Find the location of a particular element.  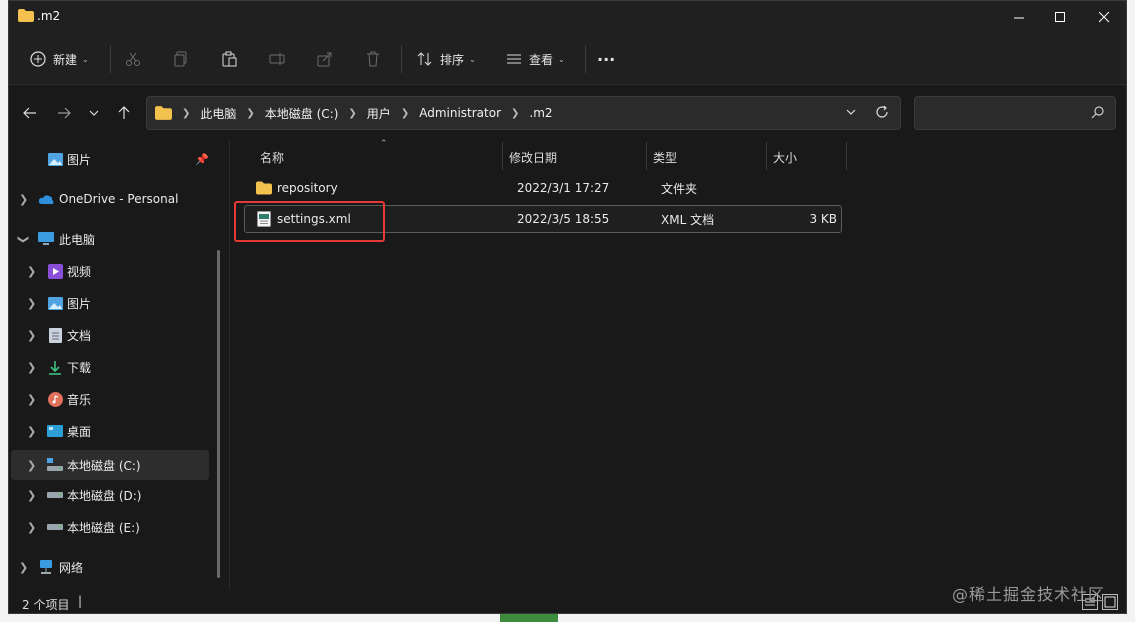

nav-item-pictures-quick: 图片 📌 is located at coordinates (110, 159).